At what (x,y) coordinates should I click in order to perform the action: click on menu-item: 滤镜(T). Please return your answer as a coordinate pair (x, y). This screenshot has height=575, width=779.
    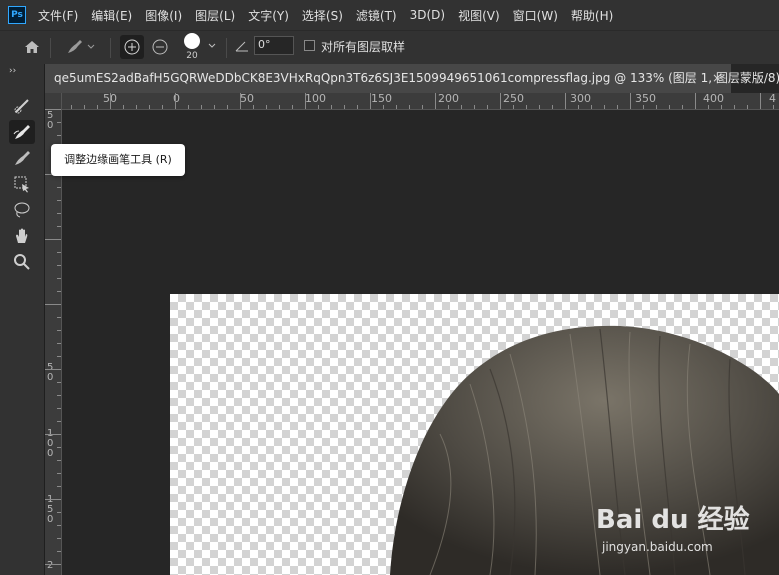
    Looking at the image, I should click on (376, 15).